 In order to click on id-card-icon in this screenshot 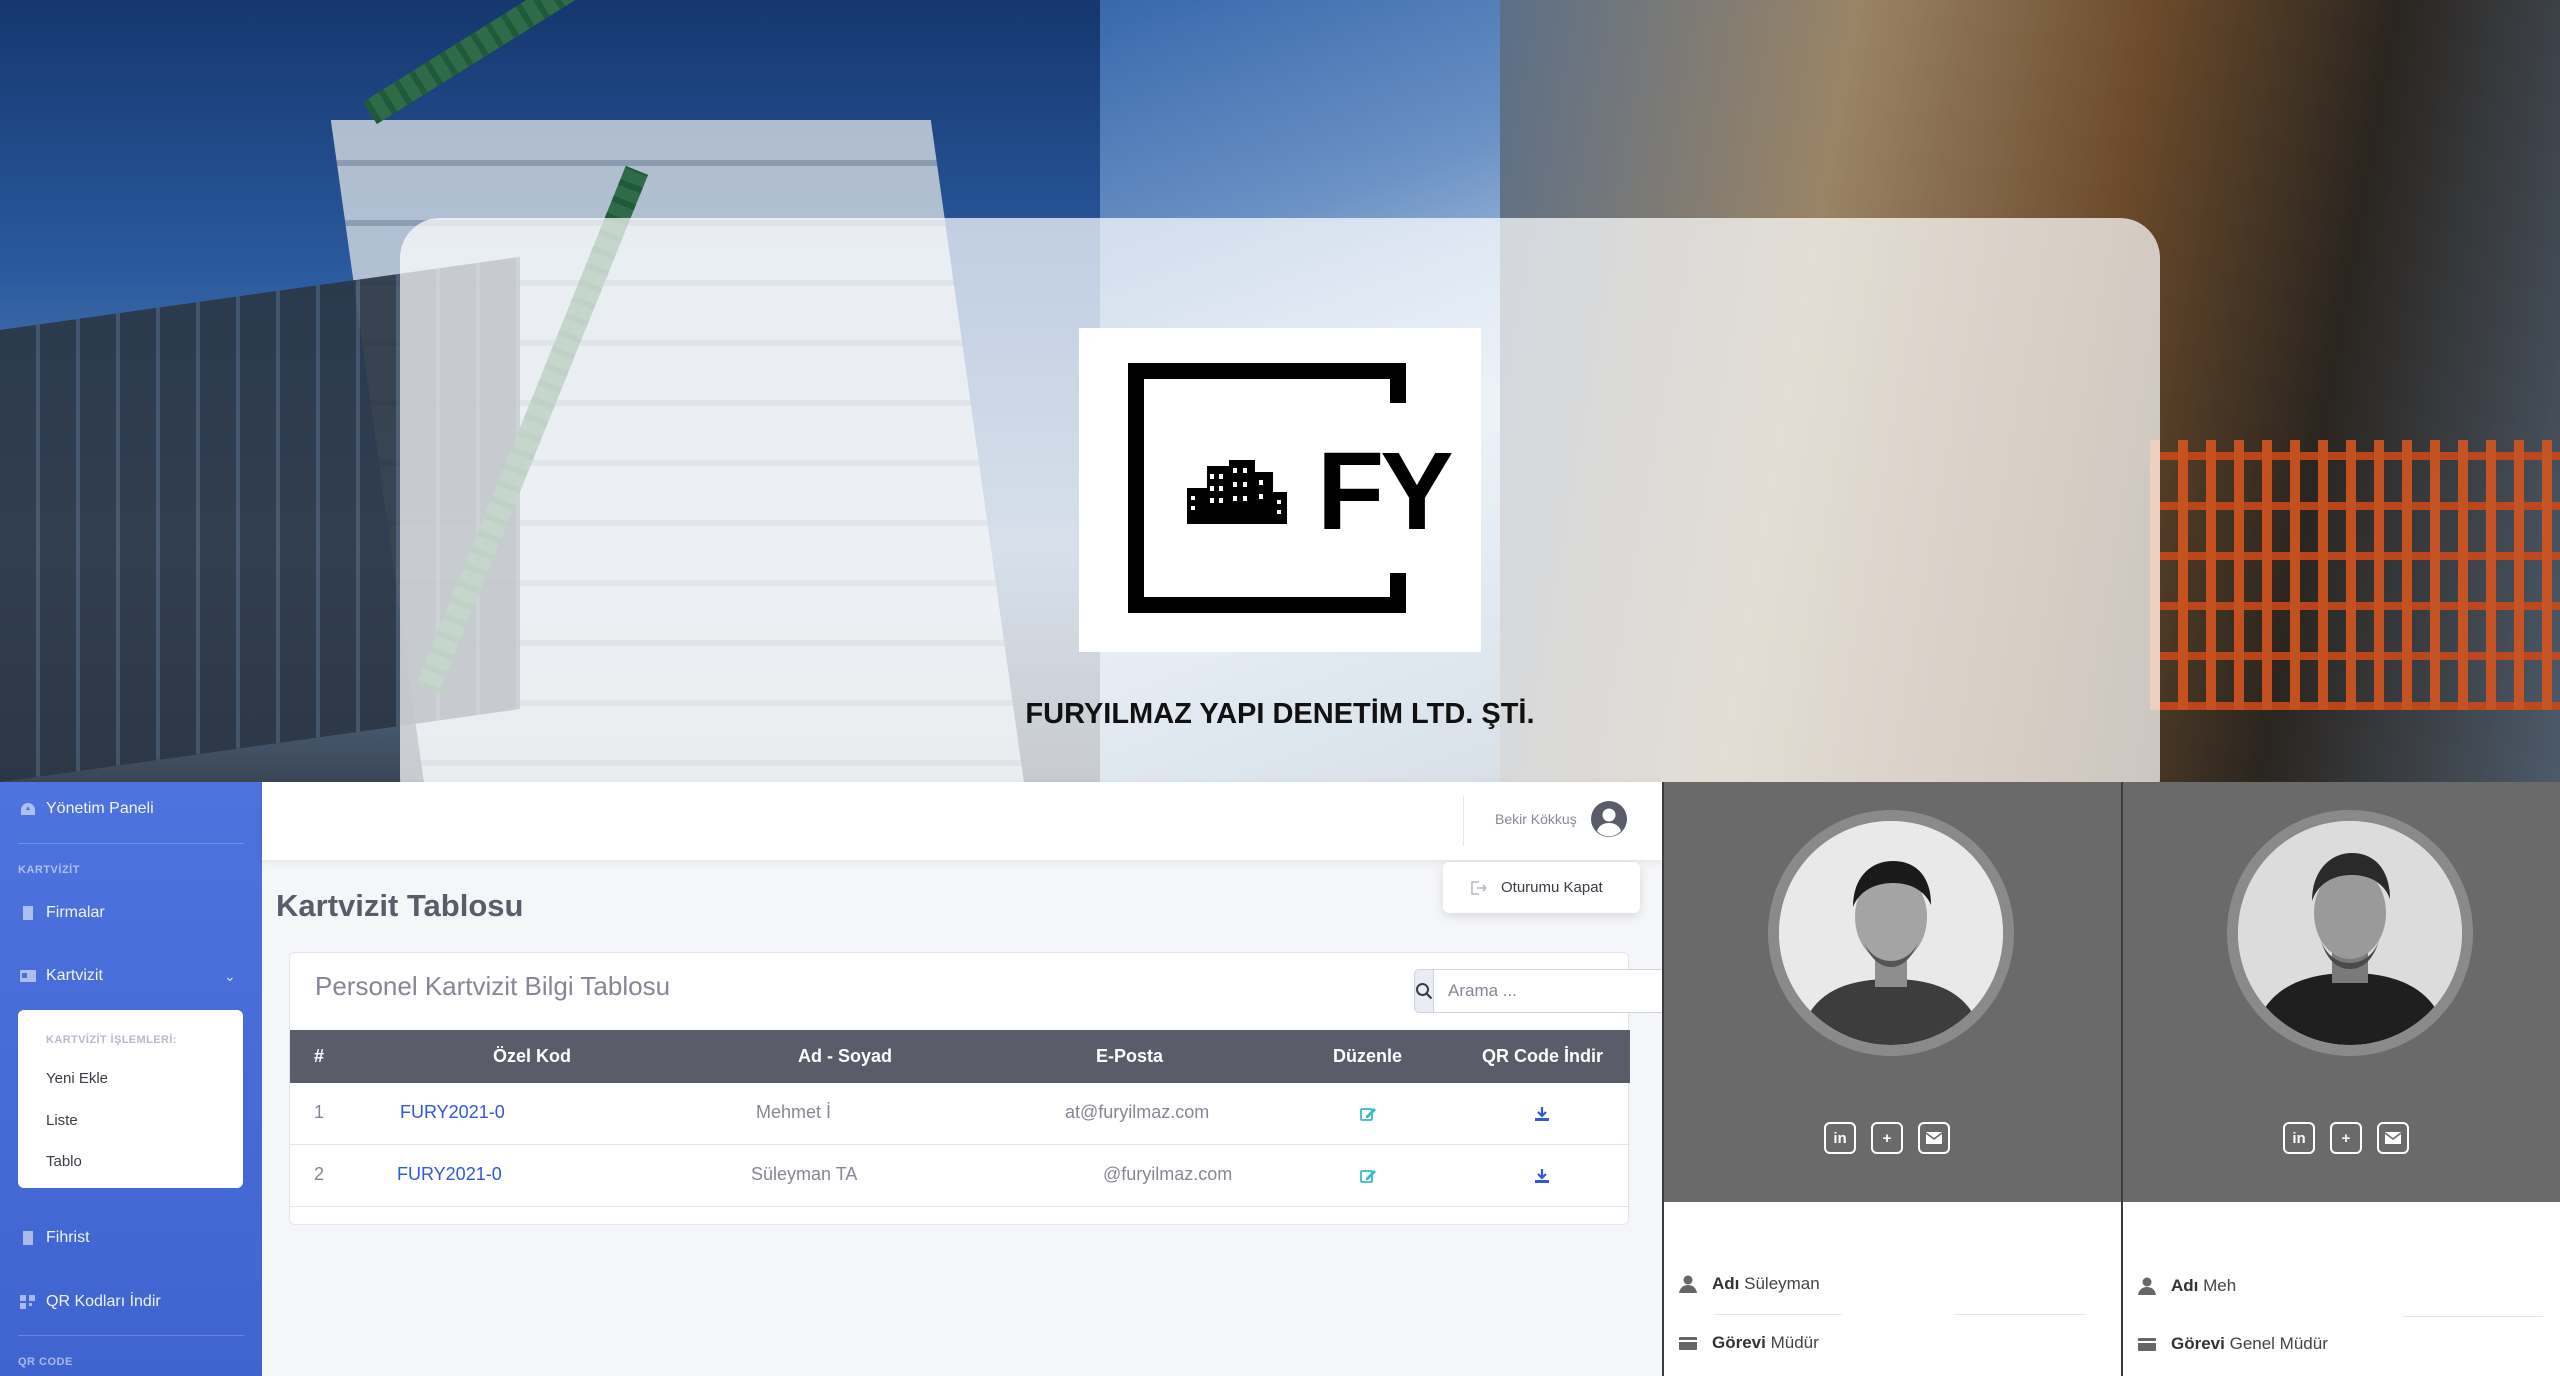, I will do `click(28, 976)`.